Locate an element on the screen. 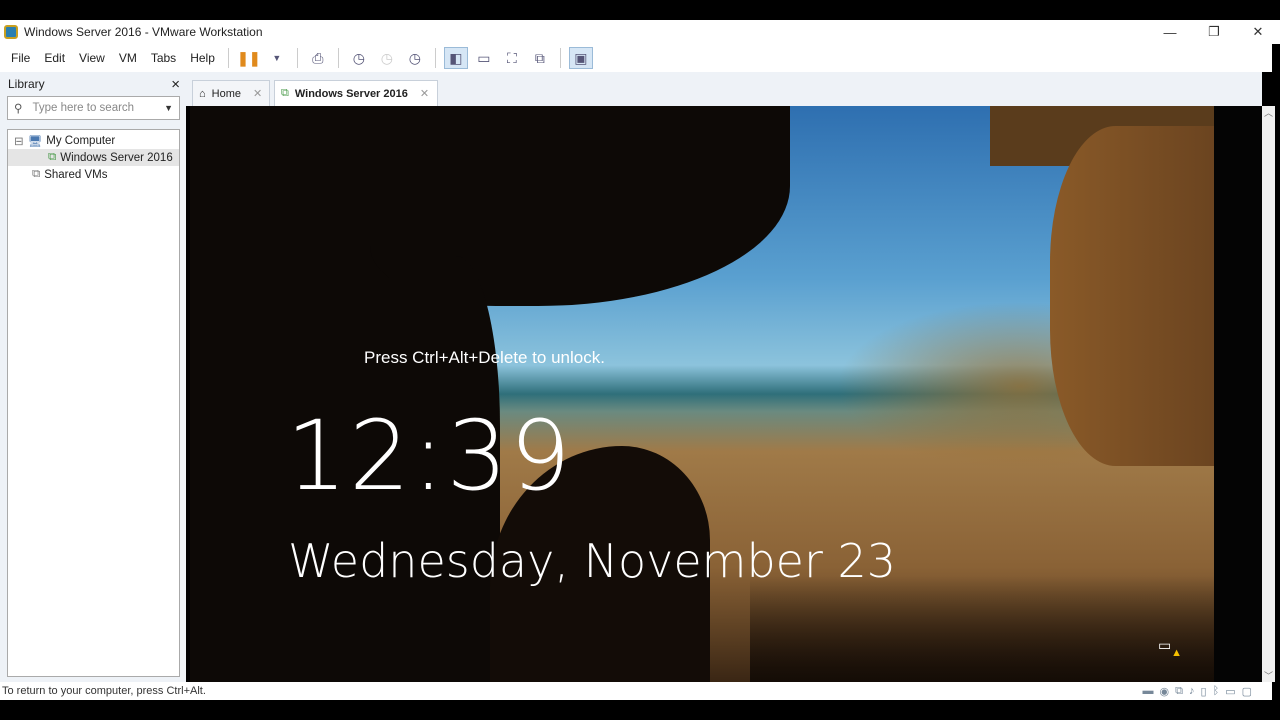  shared-vms-icon: ⧉ is located at coordinates (36, 174).